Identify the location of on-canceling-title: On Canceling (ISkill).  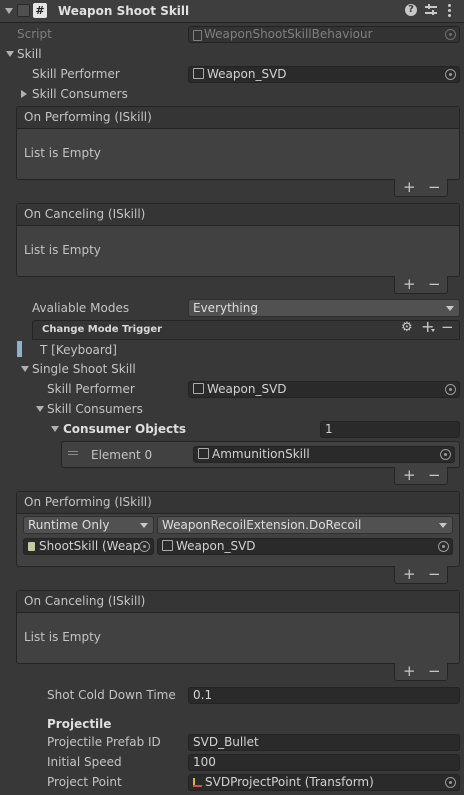
(85, 214).